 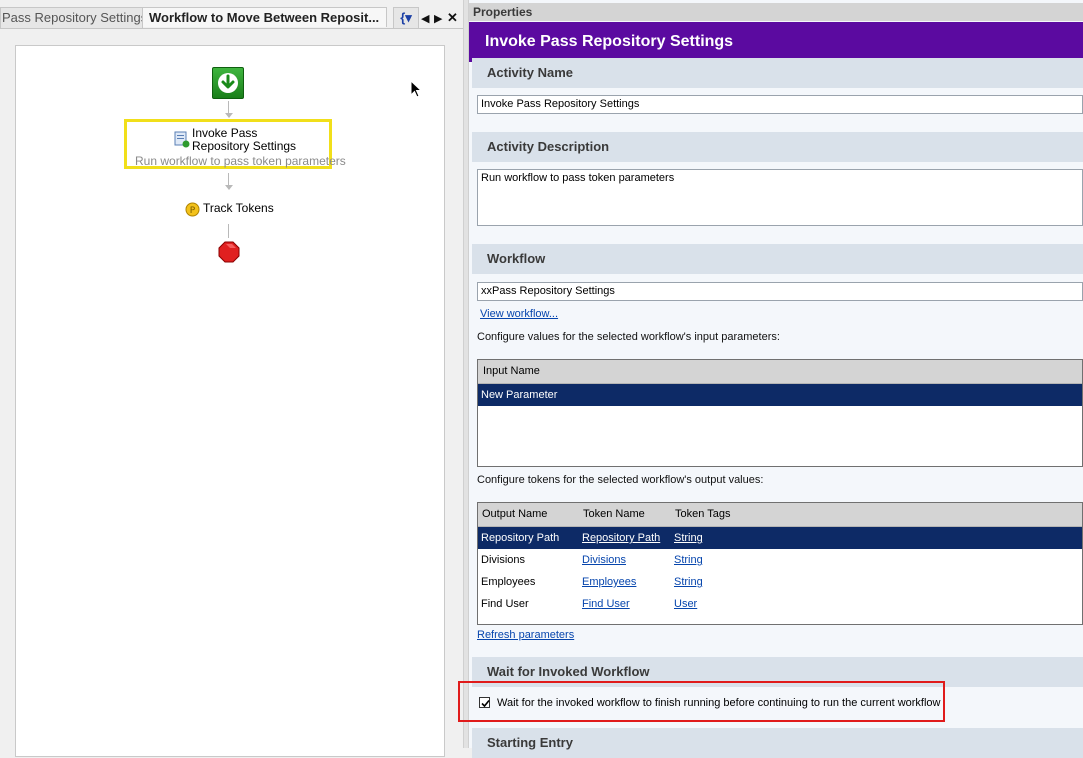 I want to click on column-header-token-tags: Token Tags, so click(x=702, y=514).